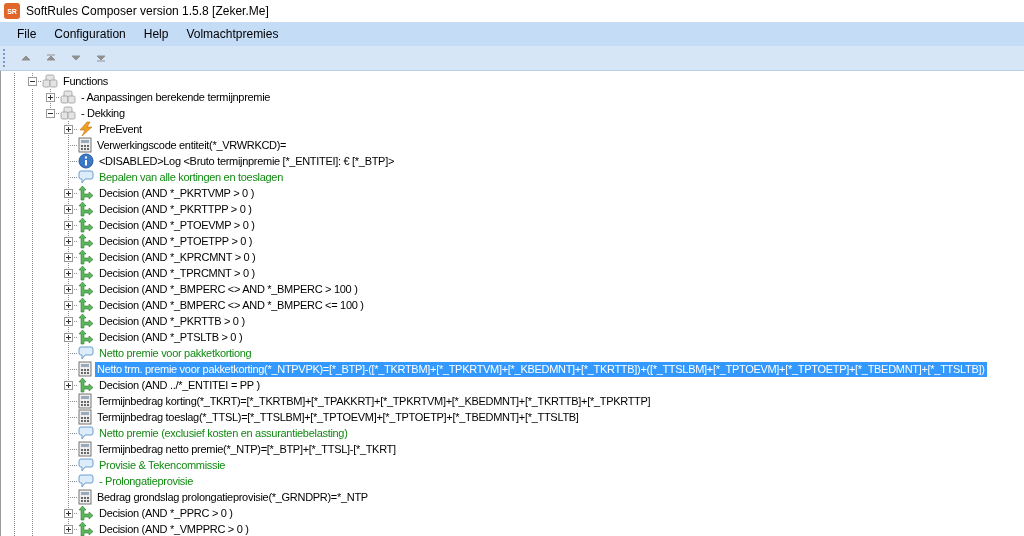  Describe the element at coordinates (179, 385) in the screenshot. I see `tree-item: Decision (AND ../*_ENTITEI = PP )` at that location.